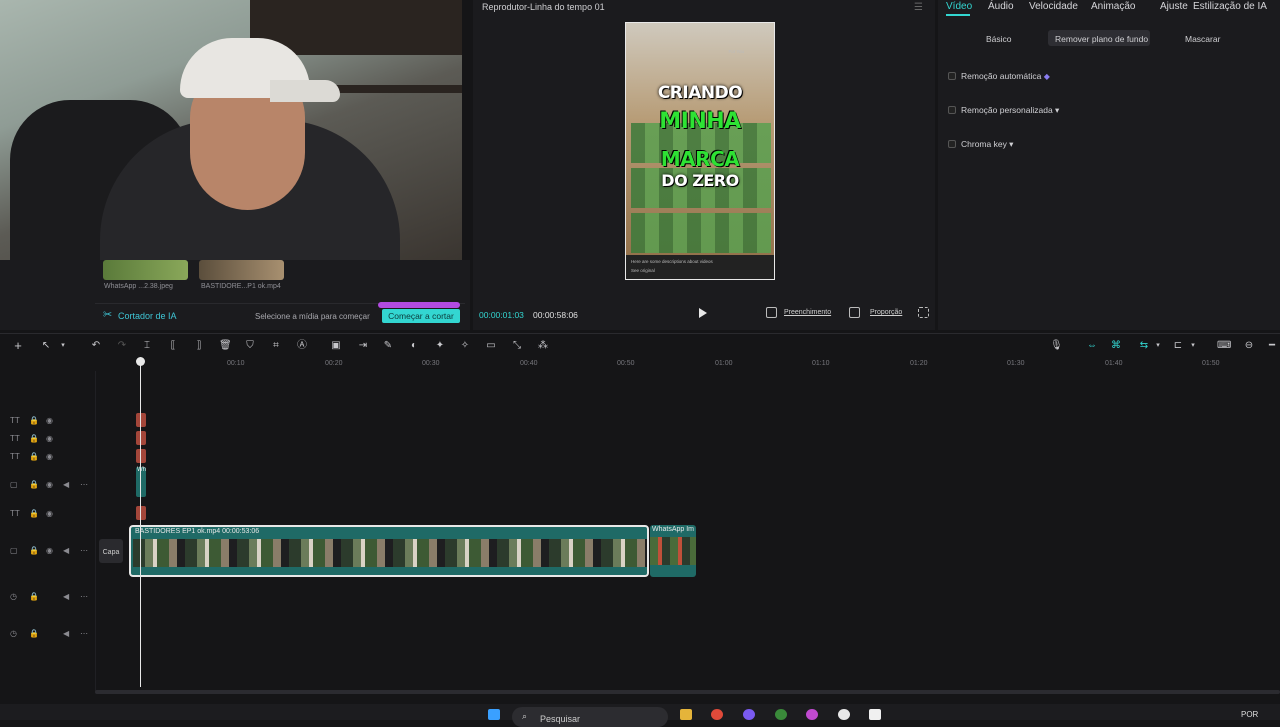 This screenshot has width=1280, height=727. Describe the element at coordinates (491, 346) in the screenshot. I see `caption-icon: ▭` at that location.